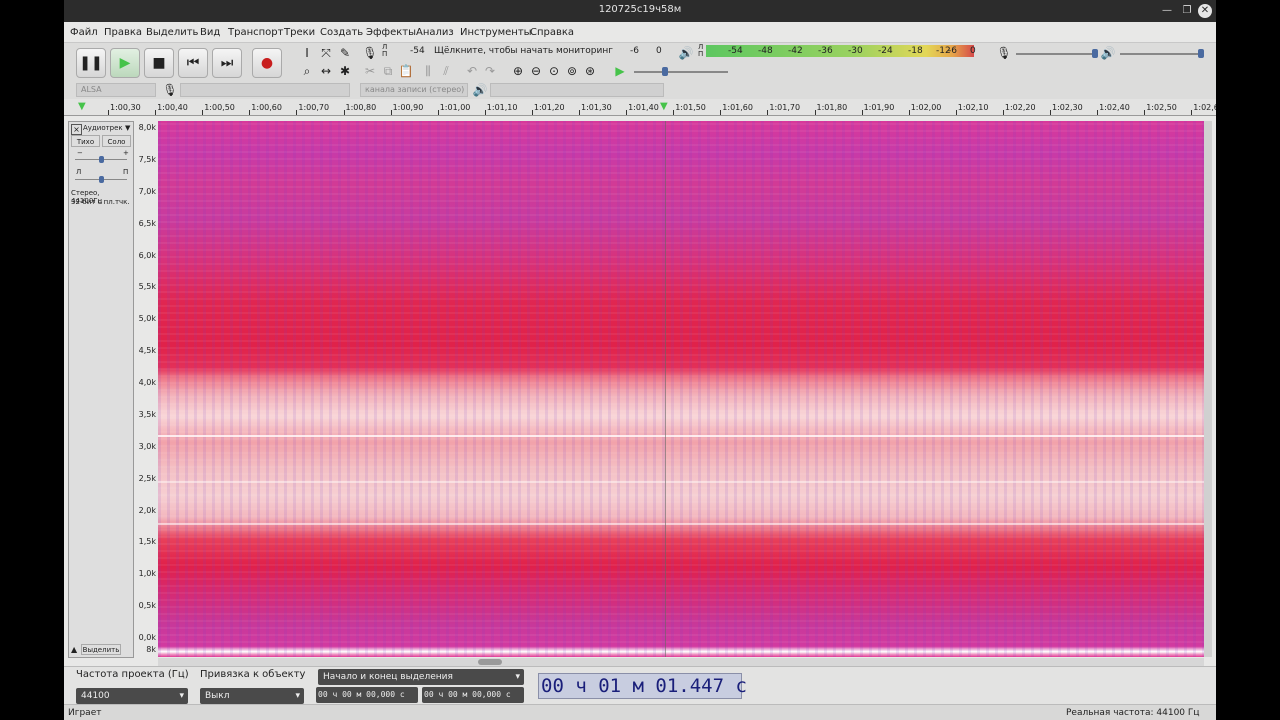 The image size is (1280, 720). What do you see at coordinates (590, 71) in the screenshot?
I see `zoom-toggle-icon: ⊛` at bounding box center [590, 71].